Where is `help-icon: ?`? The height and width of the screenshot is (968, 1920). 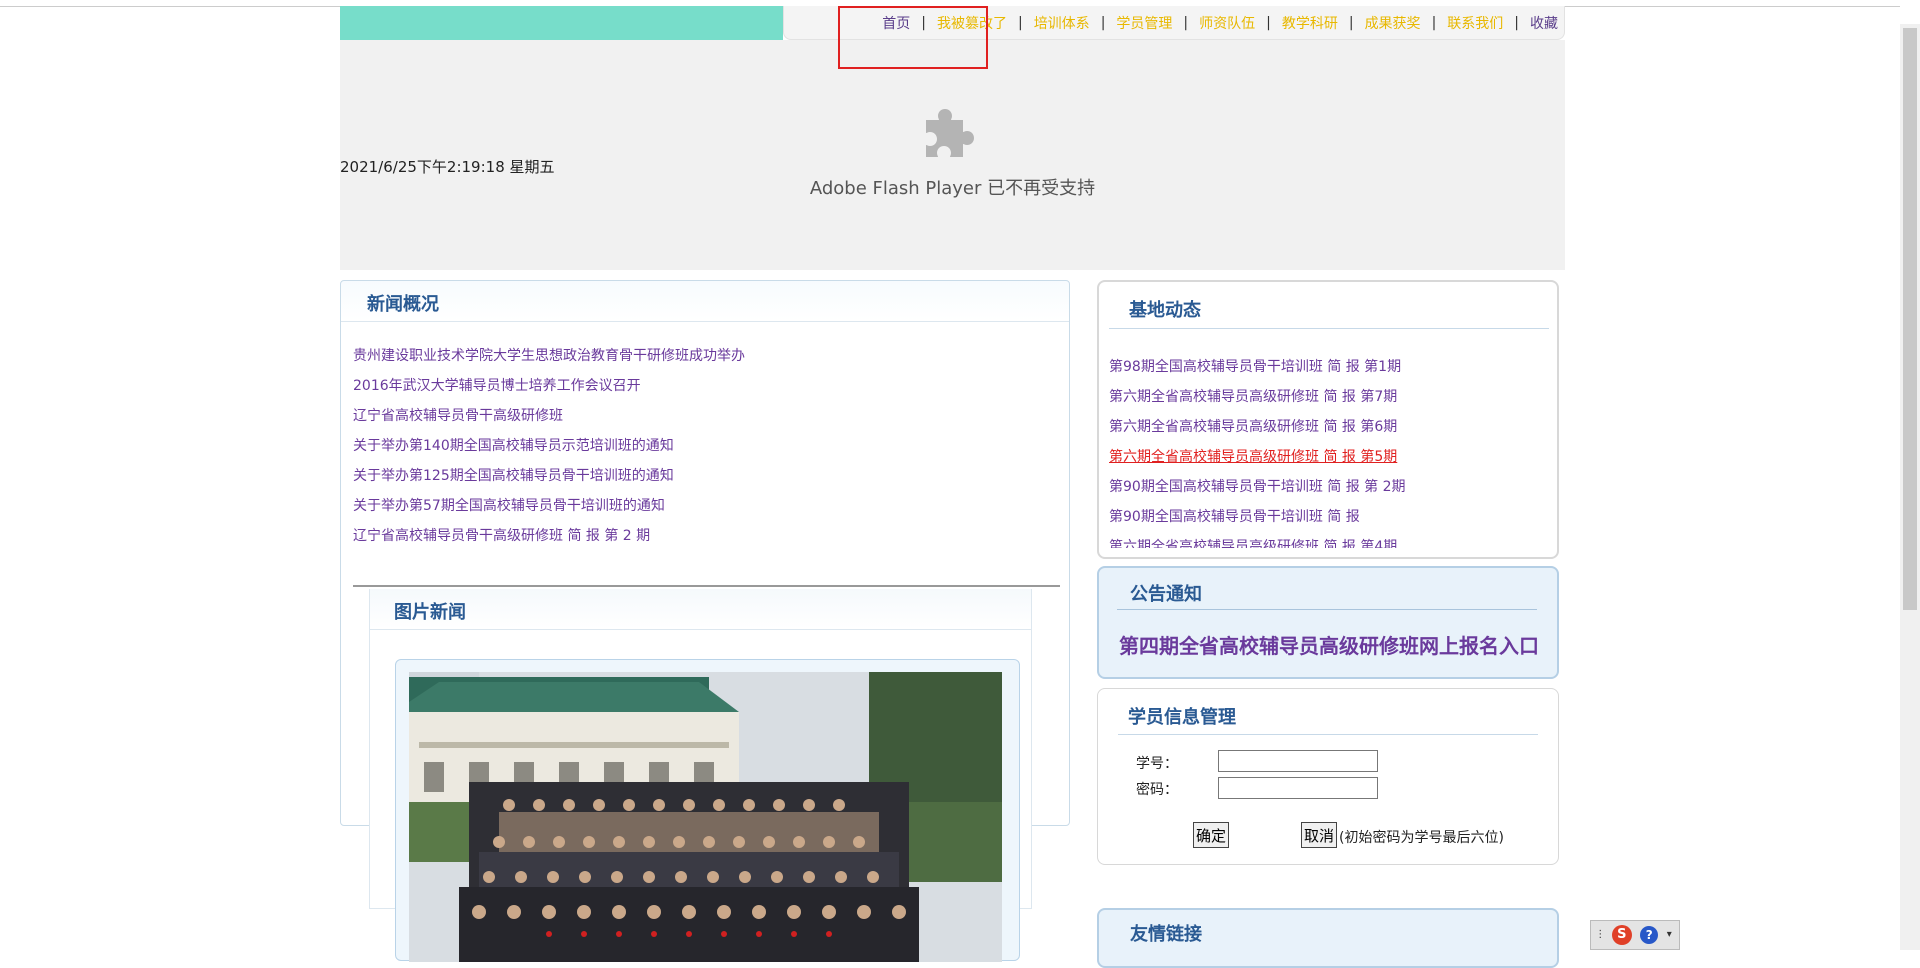
help-icon: ? is located at coordinates (1649, 935).